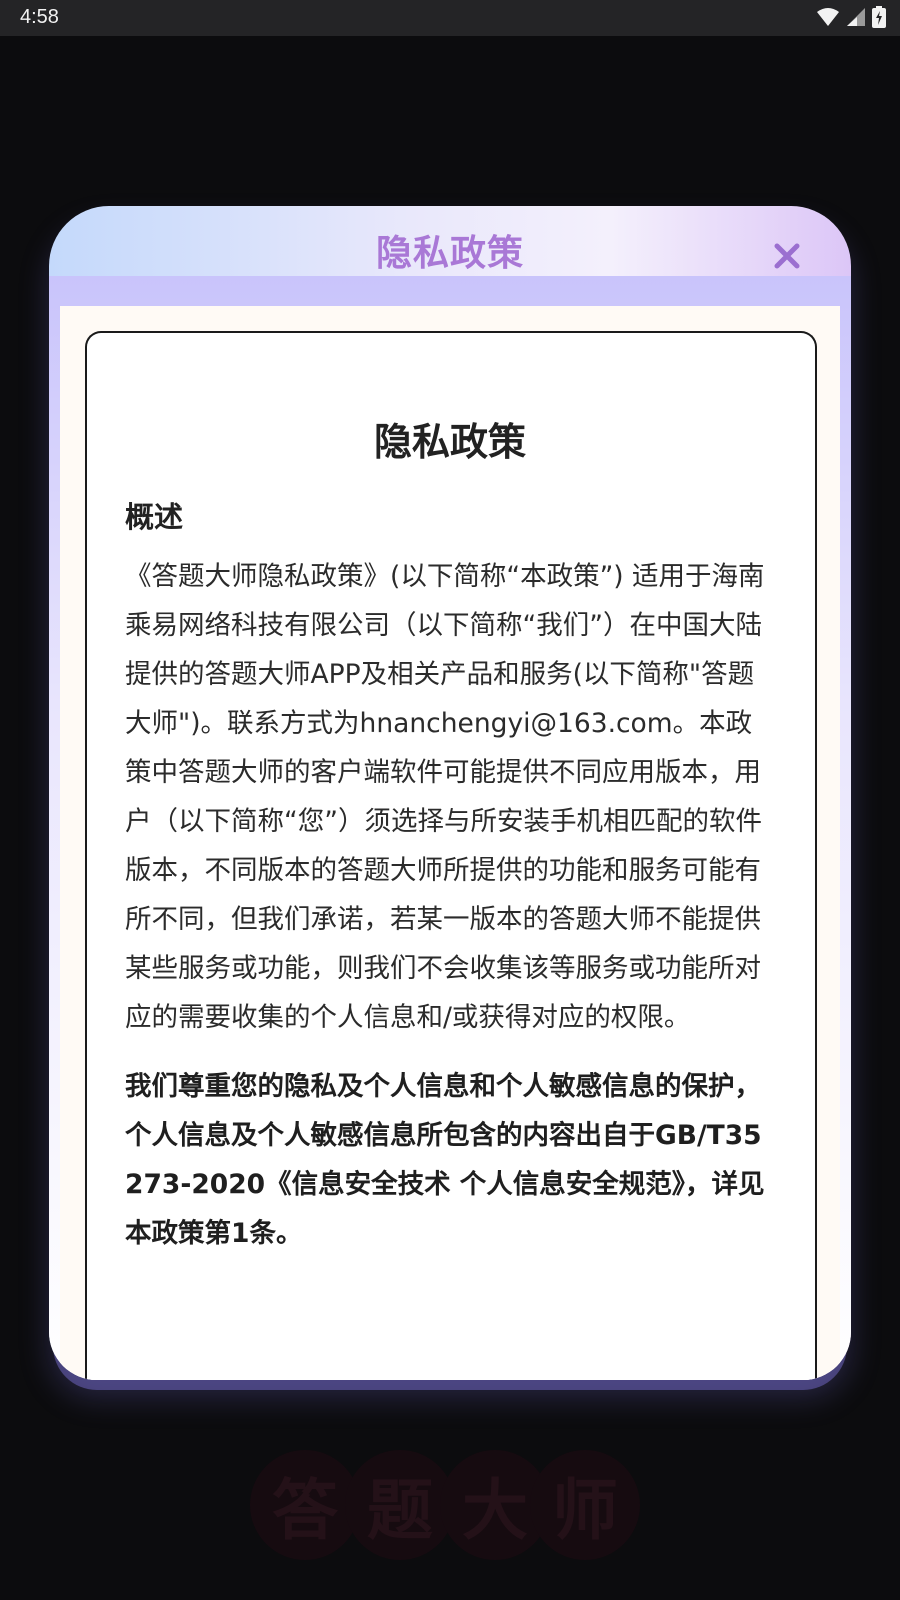  Describe the element at coordinates (450, 18) in the screenshot. I see `status-bar: 4:58` at that location.